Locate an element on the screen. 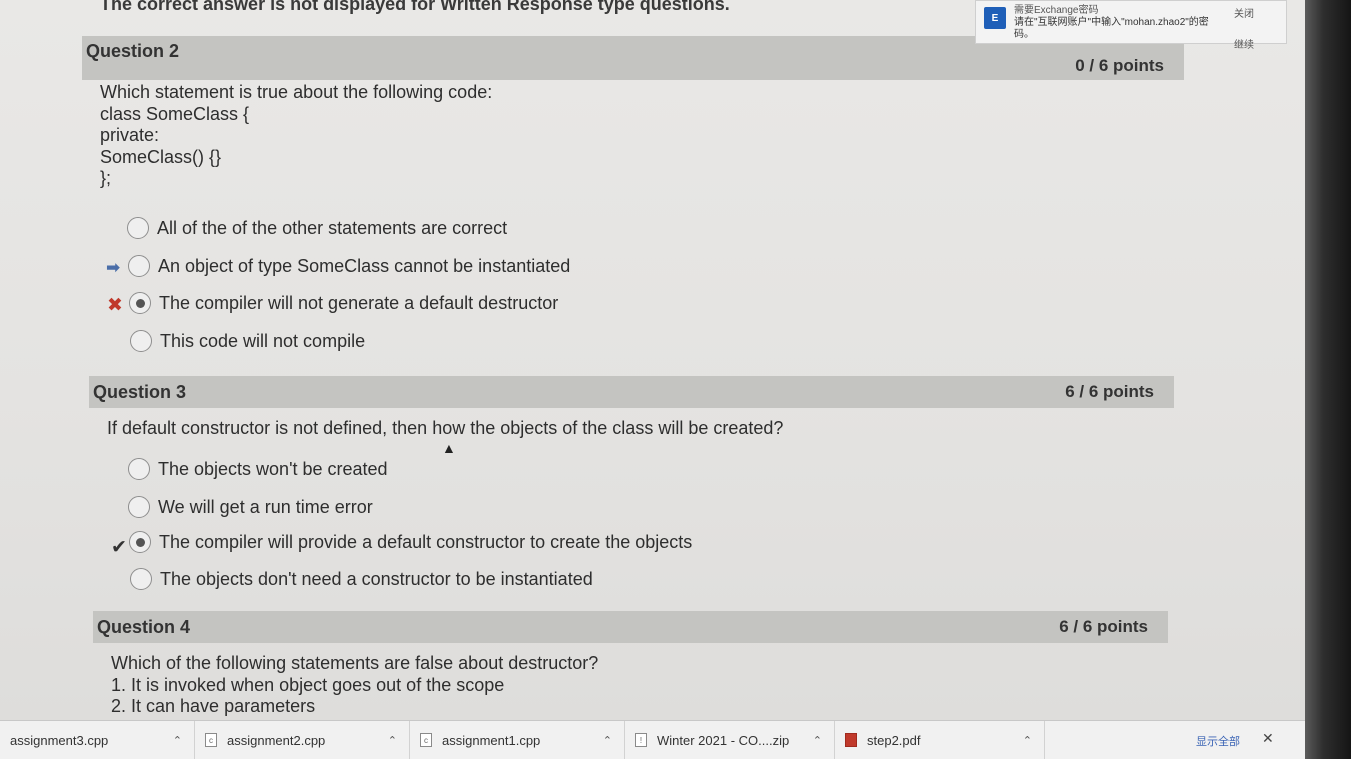  notification-title: 需要Exchange密码 is located at coordinates (1056, 10).